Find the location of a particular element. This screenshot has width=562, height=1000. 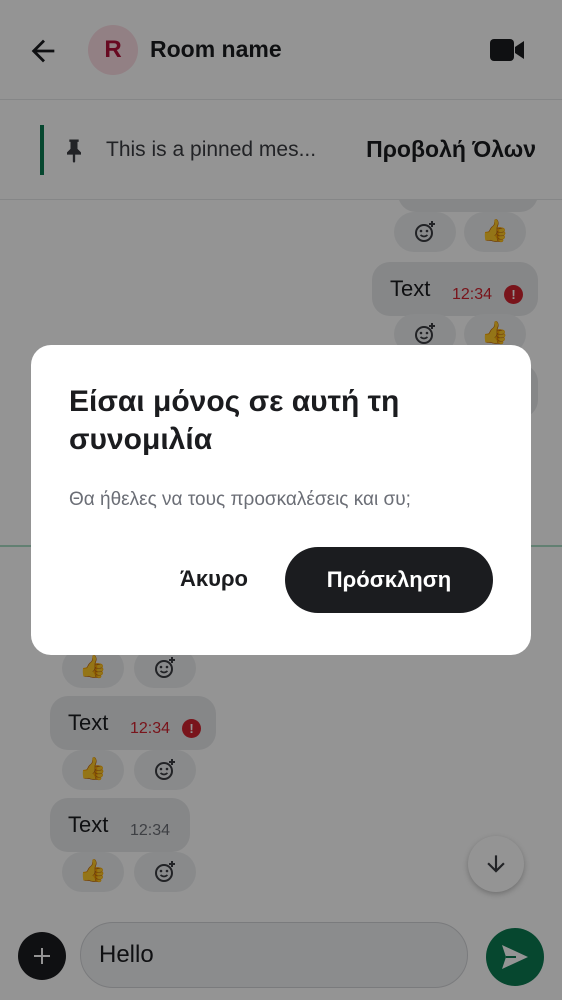

dialog-message: Θα ήθελες να τους προσκαλέσεις και συ; is located at coordinates (240, 499).